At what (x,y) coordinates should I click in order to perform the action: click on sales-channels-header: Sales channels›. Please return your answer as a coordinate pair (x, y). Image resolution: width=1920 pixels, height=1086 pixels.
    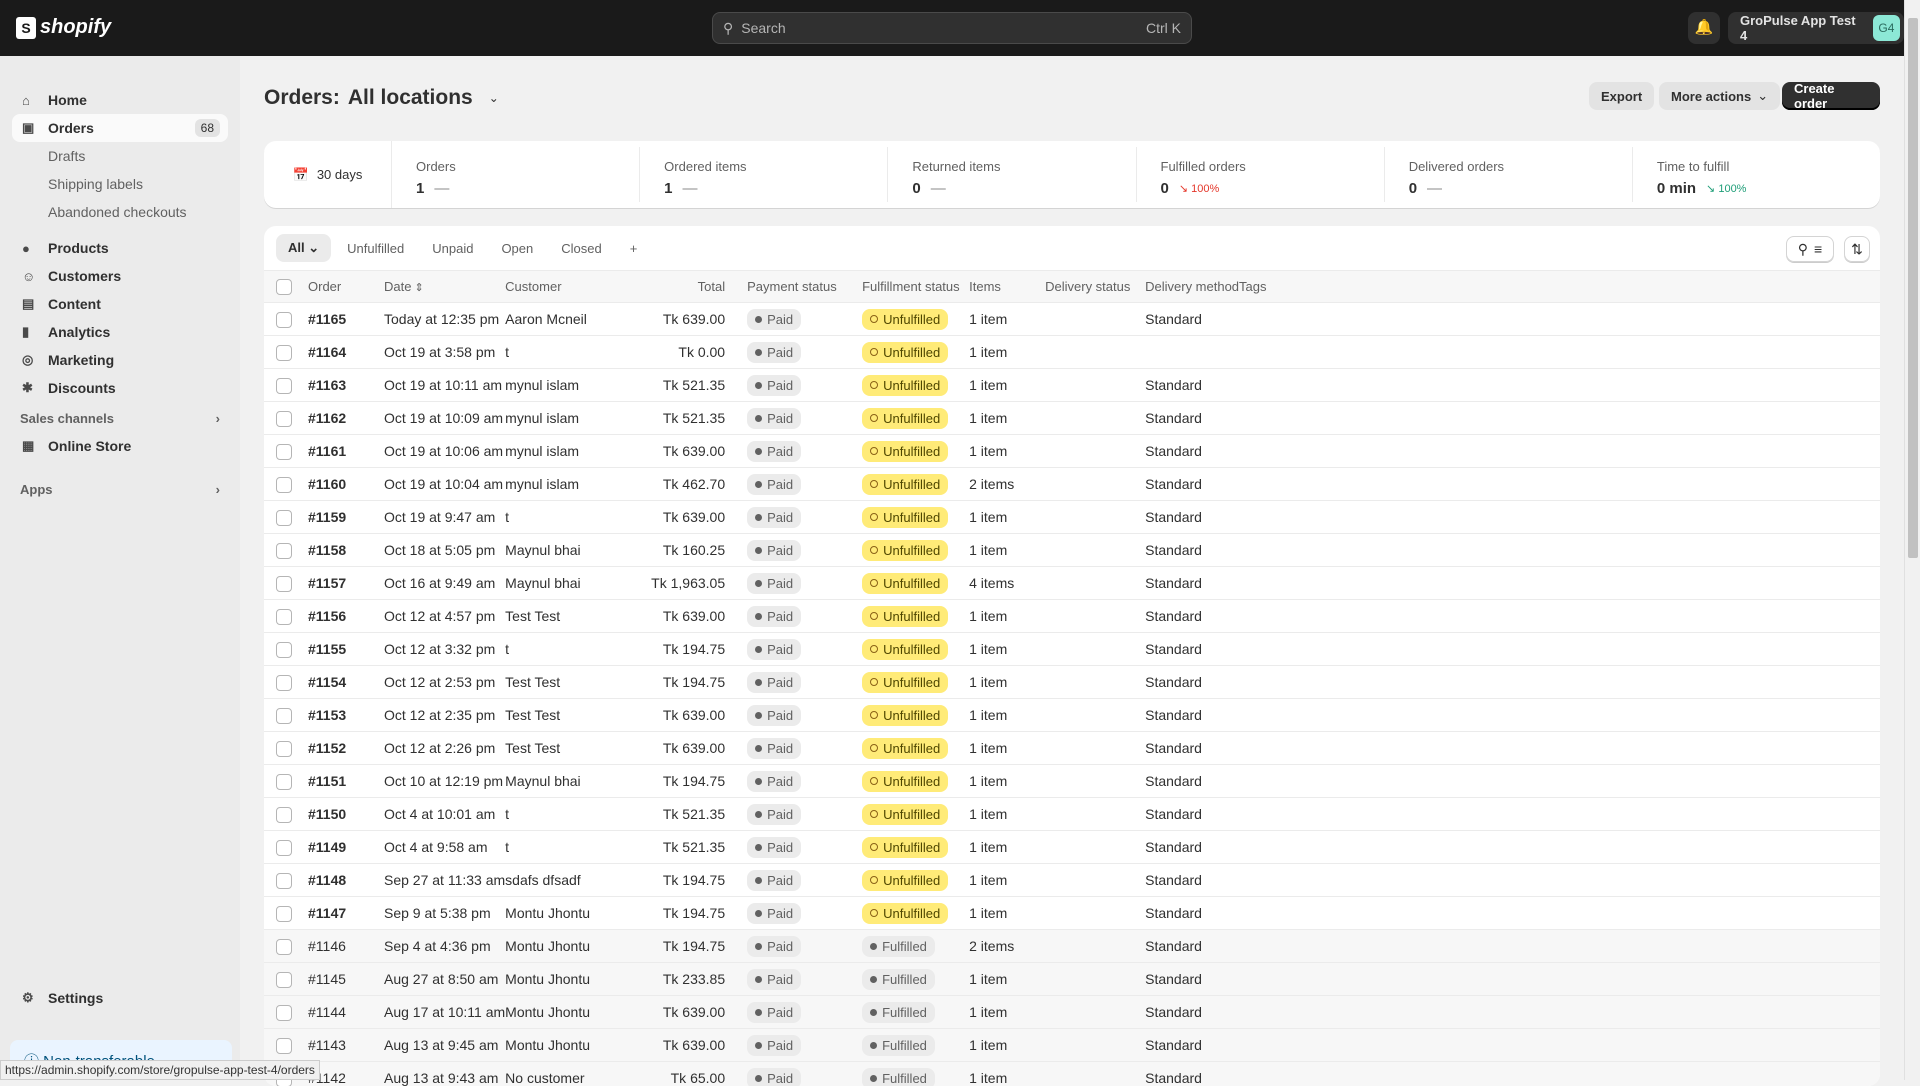
    Looking at the image, I should click on (120, 418).